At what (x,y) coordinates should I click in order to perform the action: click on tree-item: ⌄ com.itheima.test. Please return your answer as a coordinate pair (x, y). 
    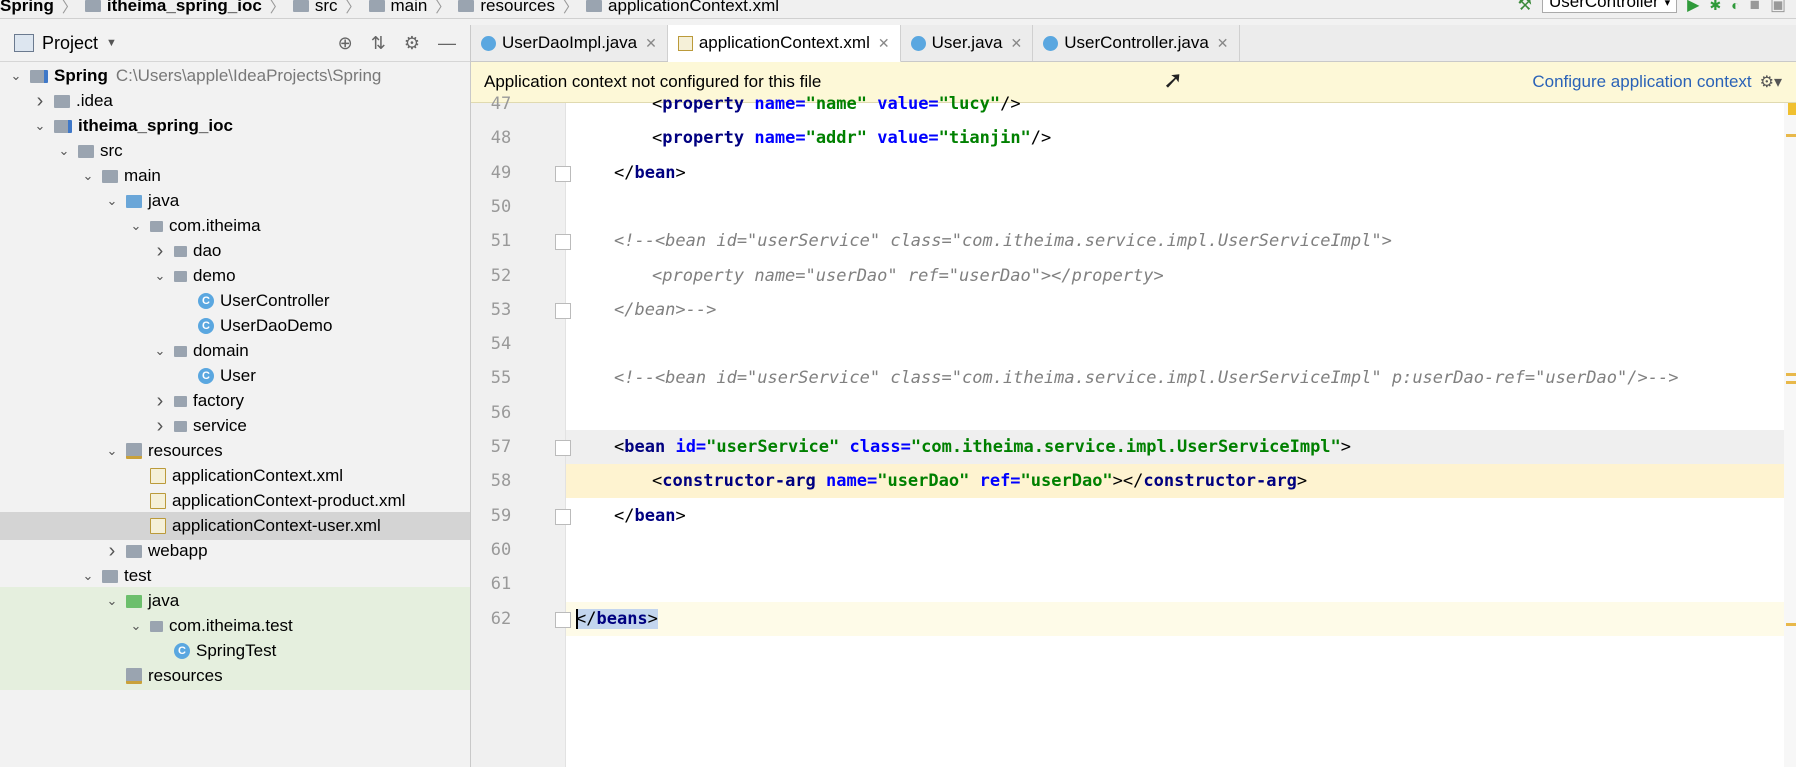
    Looking at the image, I should click on (235, 626).